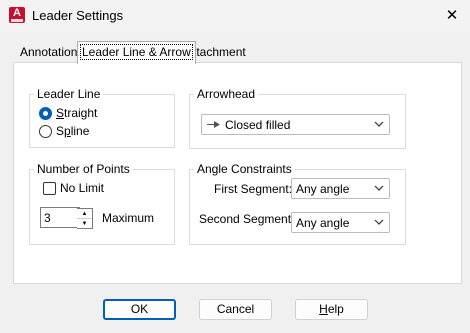 This screenshot has width=470, height=333. What do you see at coordinates (213, 124) in the screenshot?
I see `closed-filled-arrow-icon` at bounding box center [213, 124].